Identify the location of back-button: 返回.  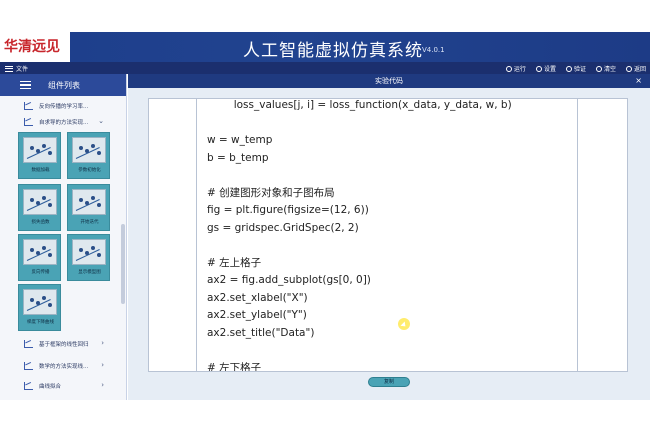
(635, 68).